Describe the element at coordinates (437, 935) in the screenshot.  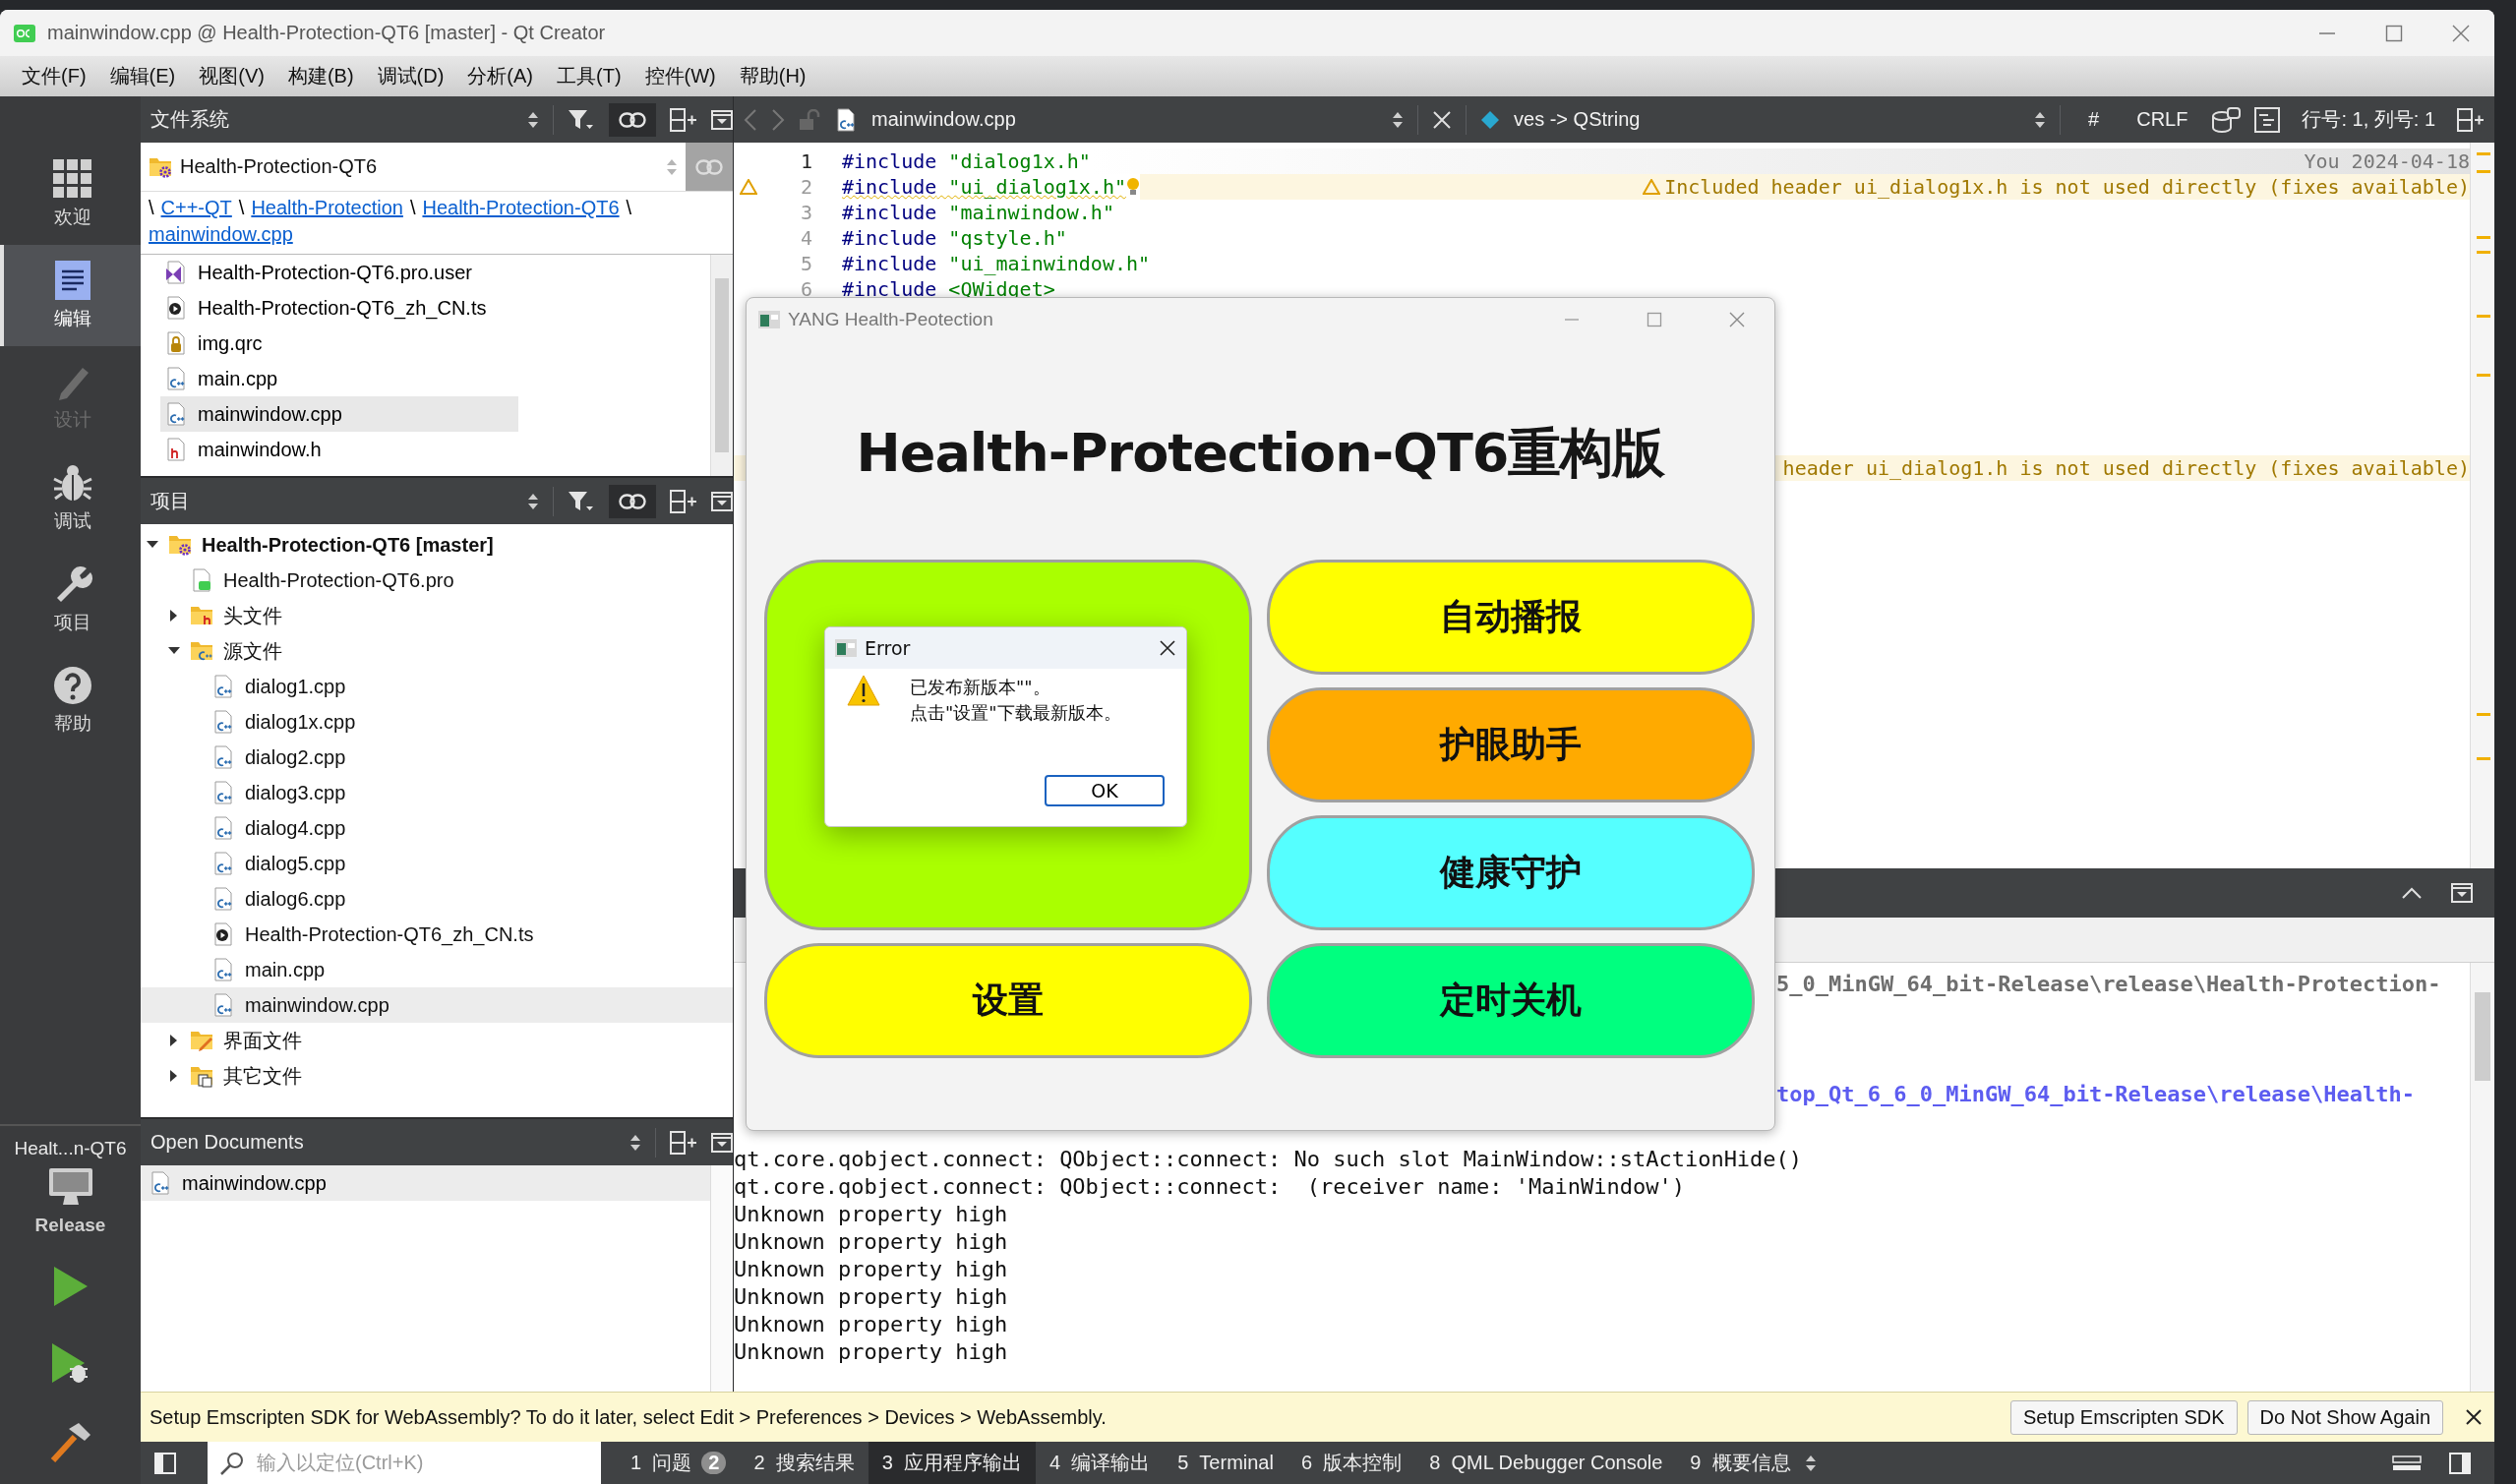
I see `tree-item: Health-Protection-QT6_zh_CN.ts` at that location.